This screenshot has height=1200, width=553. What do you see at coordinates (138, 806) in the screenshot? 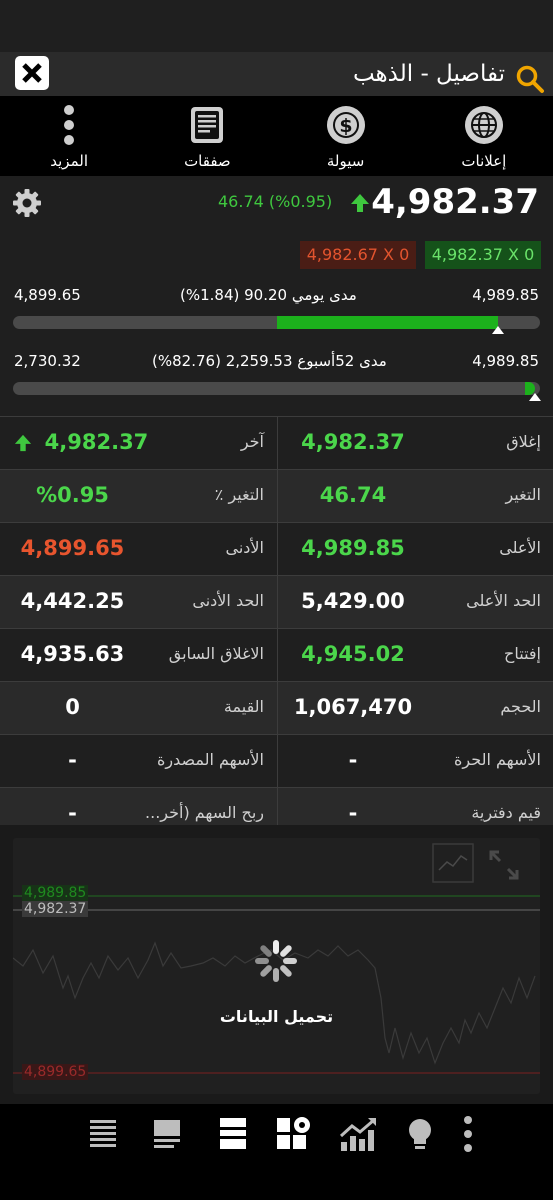
I see `stat-cell: ربح السهم (أخر... -` at bounding box center [138, 806].